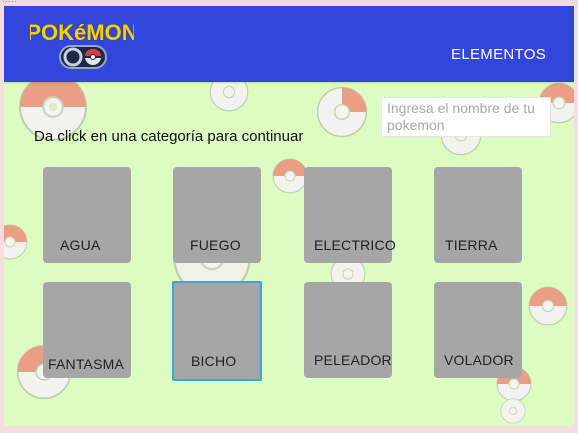 This screenshot has width=578, height=433. Describe the element at coordinates (82, 32) in the screenshot. I see `svg-text: POKéMON` at that location.